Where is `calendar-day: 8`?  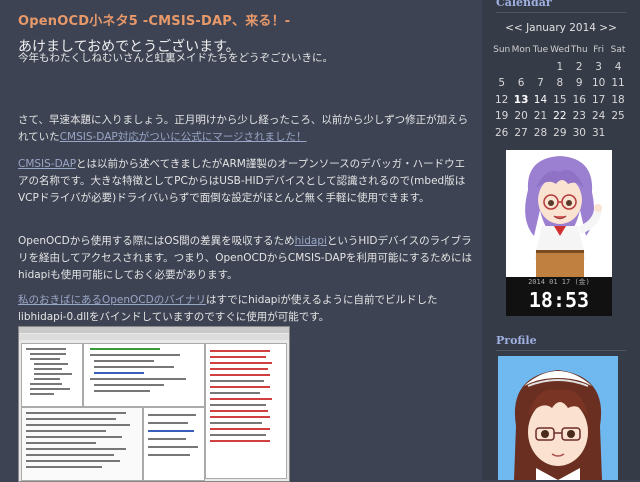
calendar-day: 8 is located at coordinates (560, 83).